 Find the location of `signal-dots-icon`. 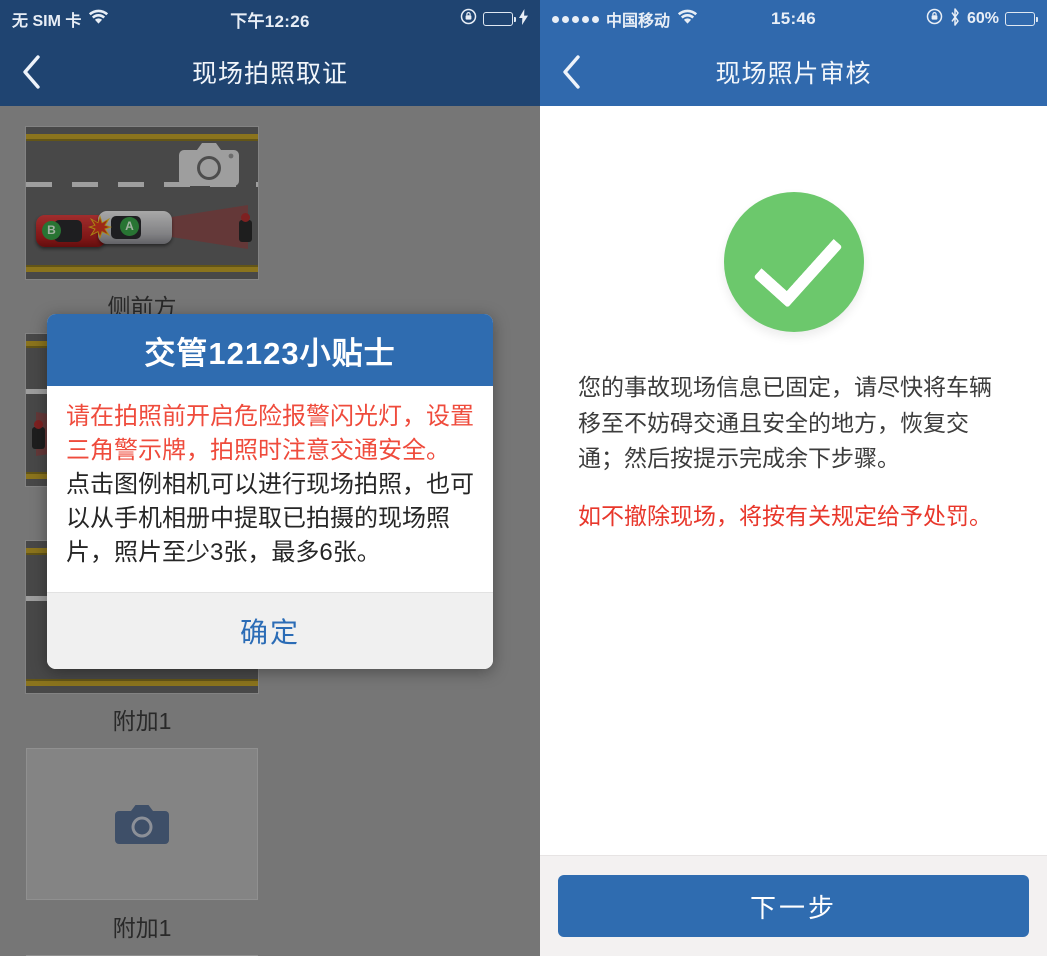

signal-dots-icon is located at coordinates (575, 19).